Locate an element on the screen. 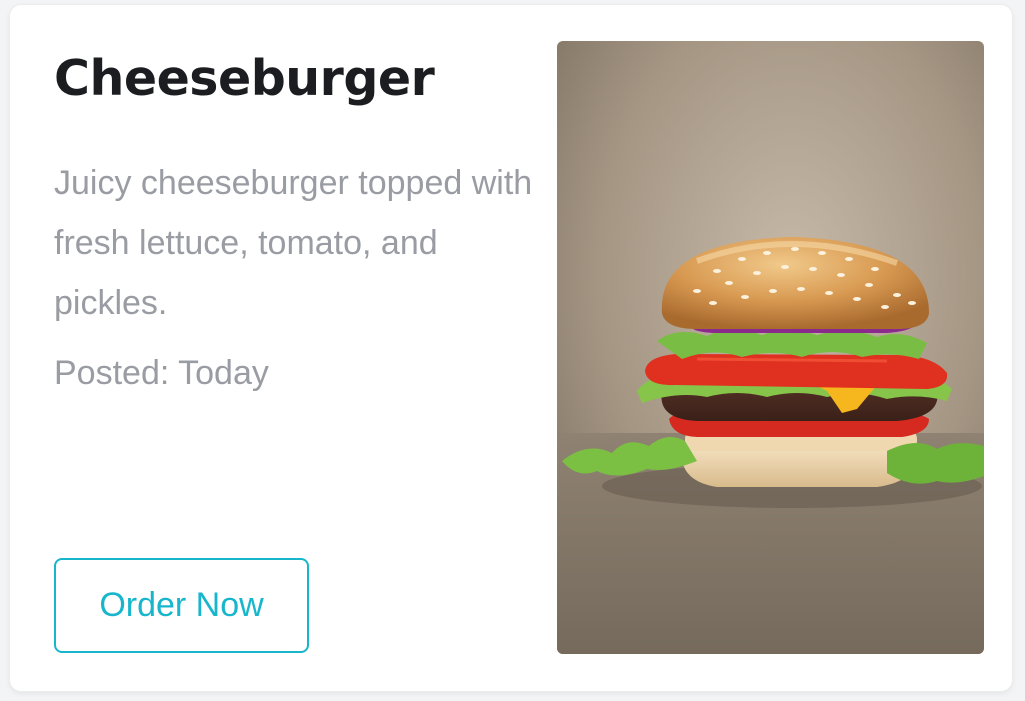  card-title: Cheeseburger is located at coordinates (244, 78).